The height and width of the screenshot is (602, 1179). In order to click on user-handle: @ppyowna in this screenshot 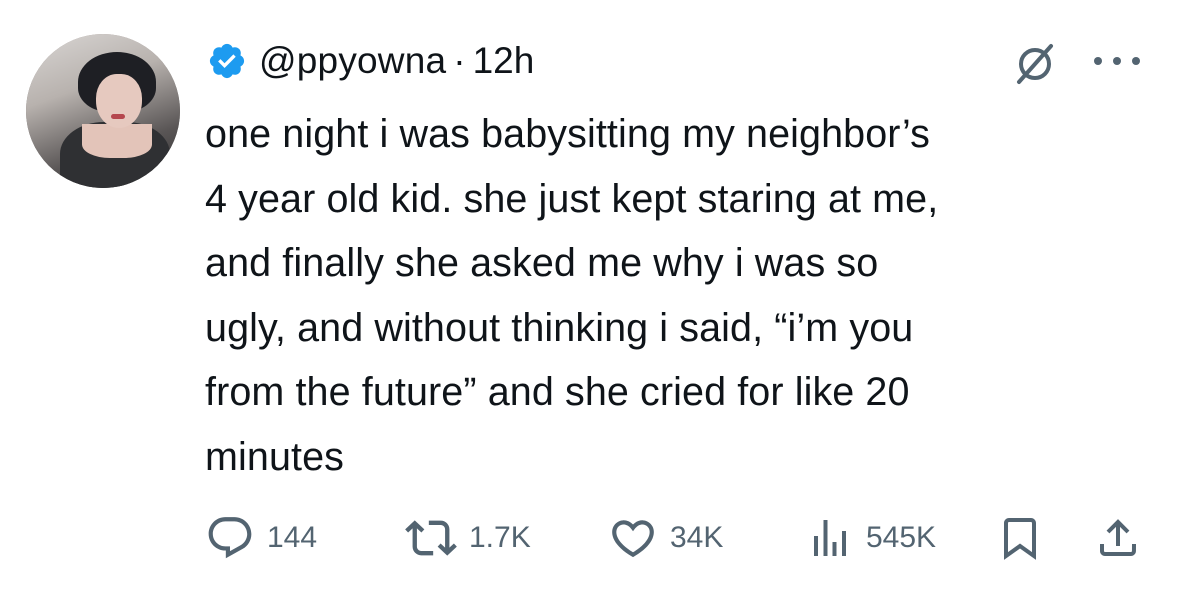, I will do `click(352, 61)`.